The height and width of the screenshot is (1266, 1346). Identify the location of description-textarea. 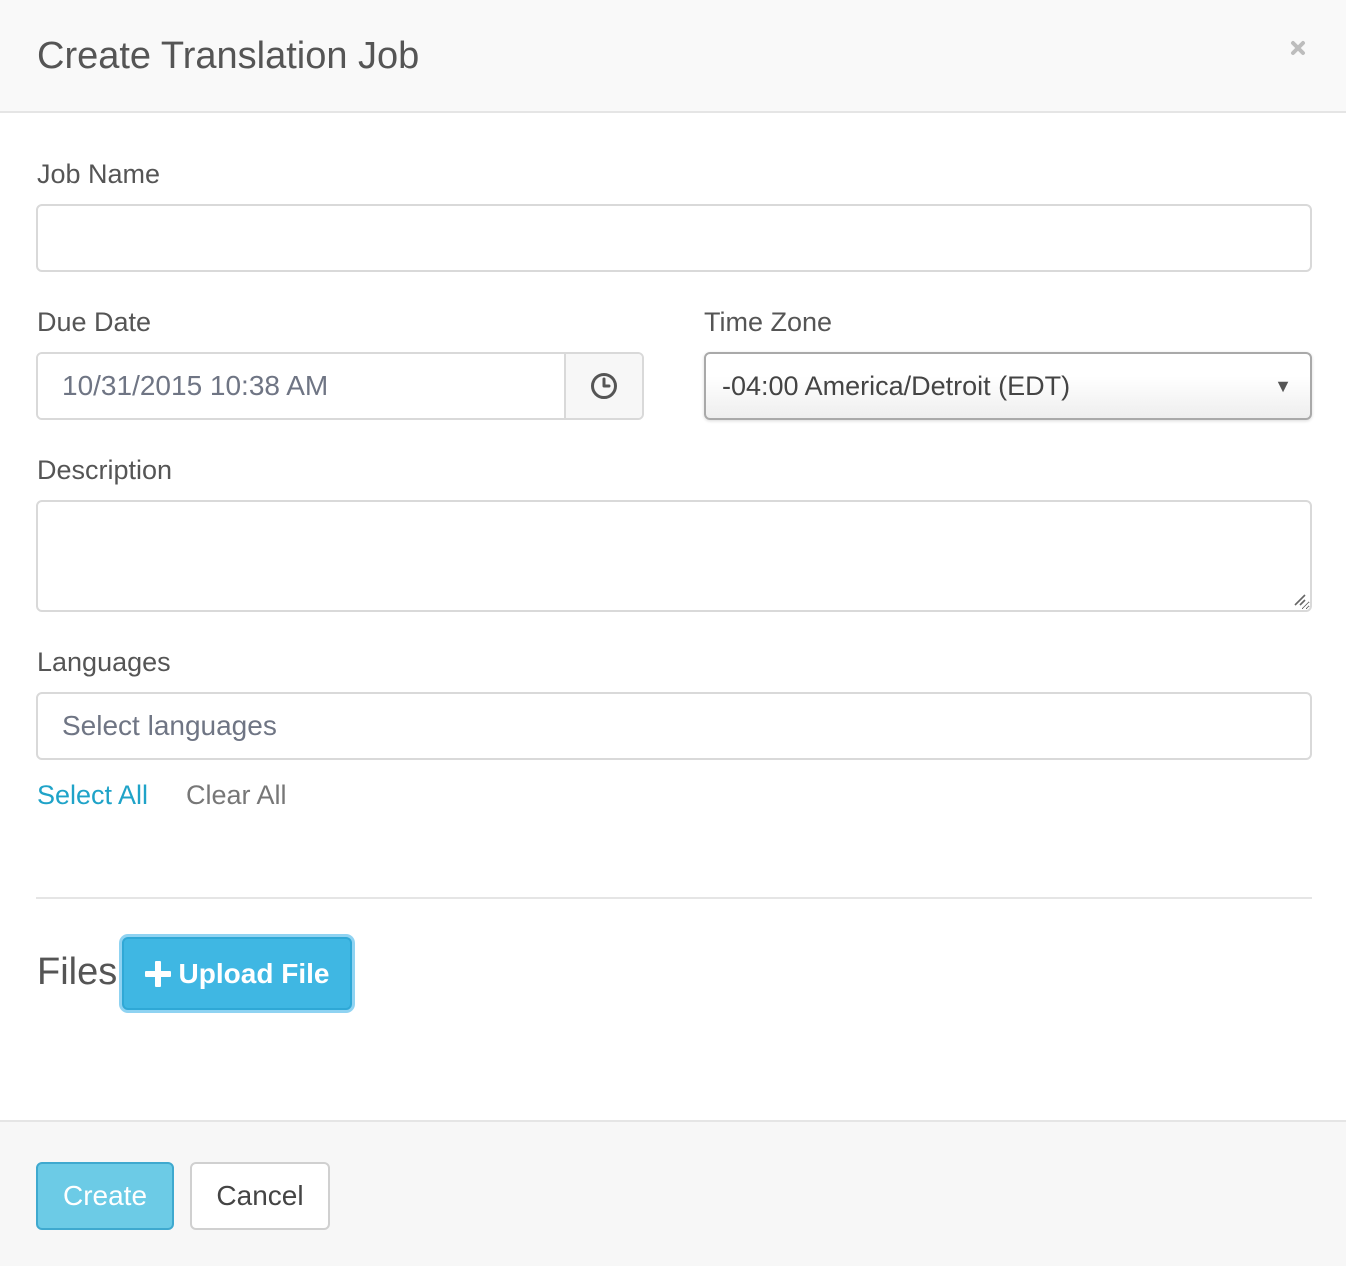
(674, 556).